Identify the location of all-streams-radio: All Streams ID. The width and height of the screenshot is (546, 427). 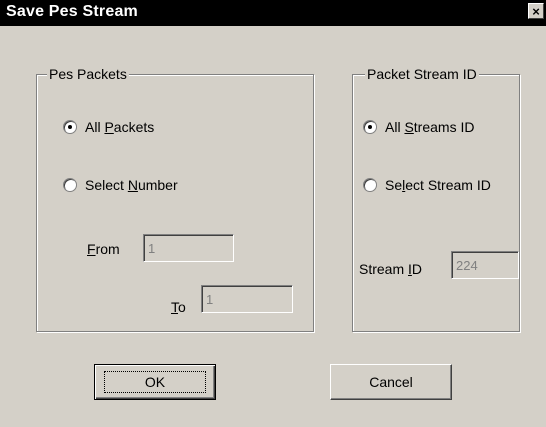
(418, 127).